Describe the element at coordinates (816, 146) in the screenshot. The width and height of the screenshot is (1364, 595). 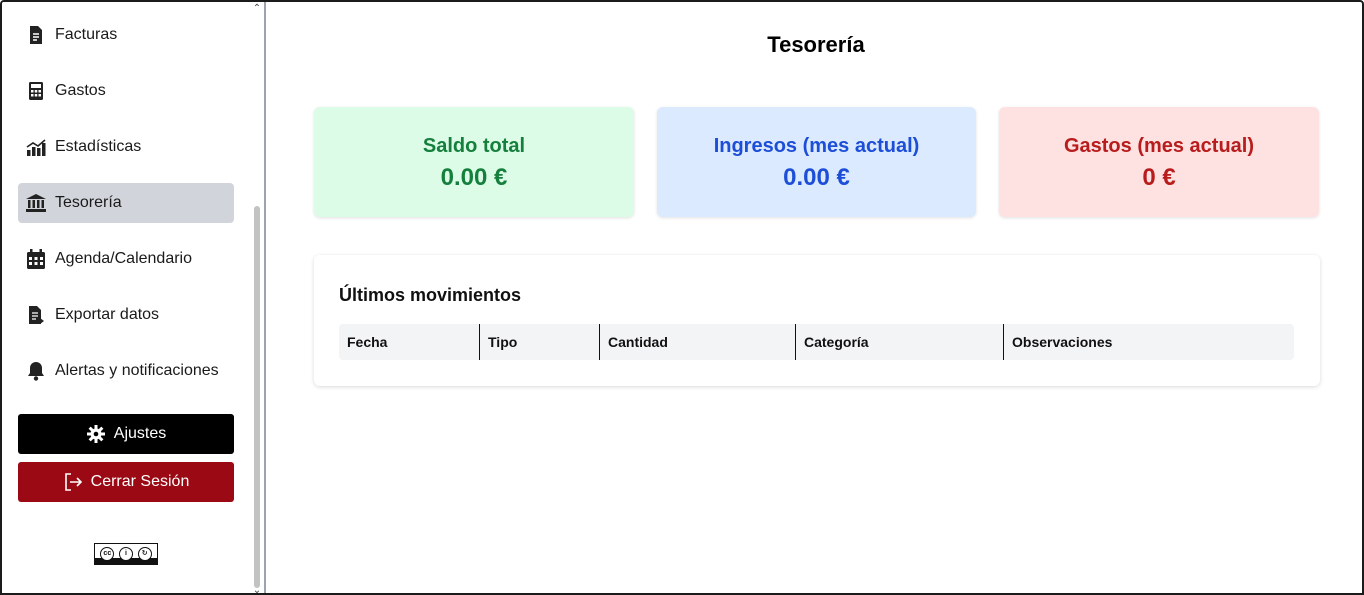
I see `card-label: Ingresos (mes actual)` at that location.